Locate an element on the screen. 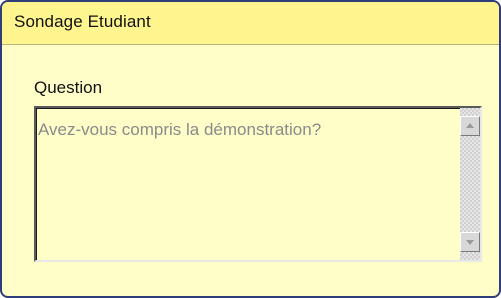 This screenshot has height=298, width=501. question-label: Question is located at coordinates (68, 87).